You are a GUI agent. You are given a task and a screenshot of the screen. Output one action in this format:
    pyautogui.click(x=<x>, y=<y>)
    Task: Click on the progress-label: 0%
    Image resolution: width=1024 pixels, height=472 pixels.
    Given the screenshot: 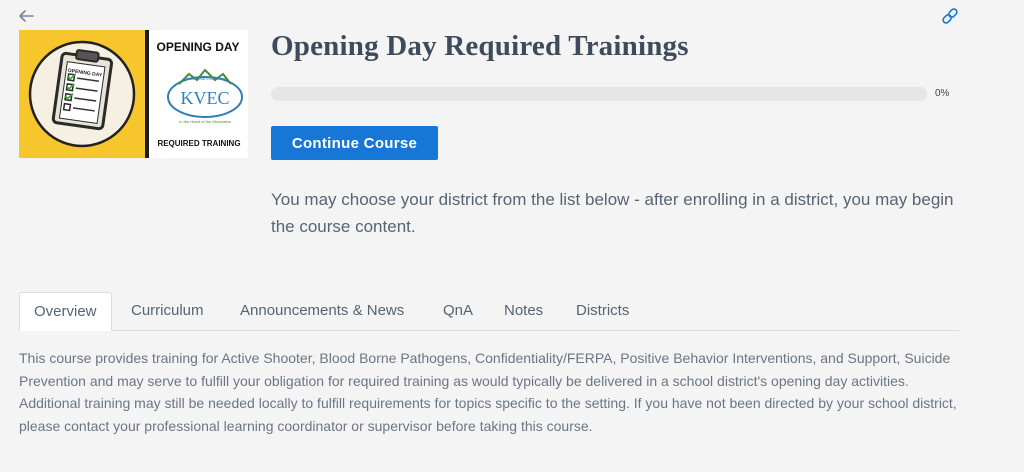 What is the action you would take?
    pyautogui.click(x=942, y=93)
    